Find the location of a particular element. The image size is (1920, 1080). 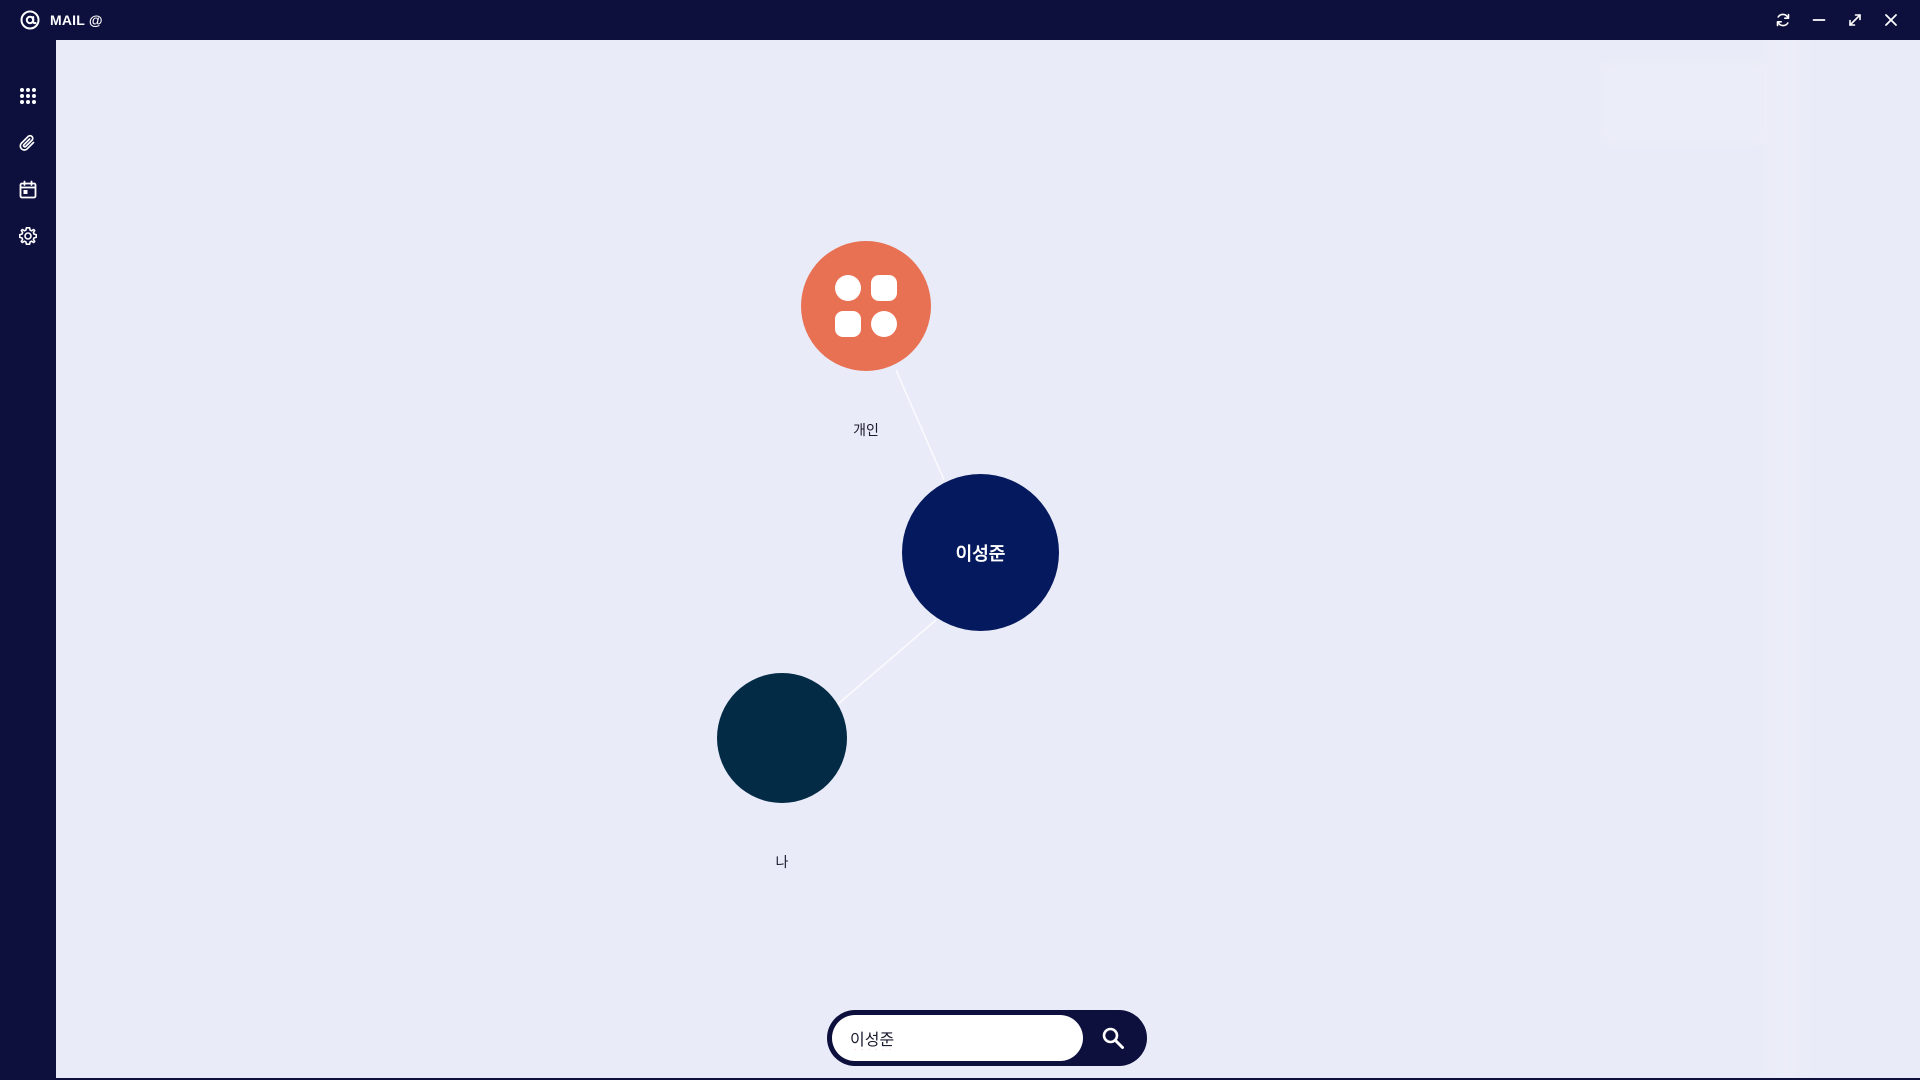

sidebar-item-calendar is located at coordinates (28, 190).